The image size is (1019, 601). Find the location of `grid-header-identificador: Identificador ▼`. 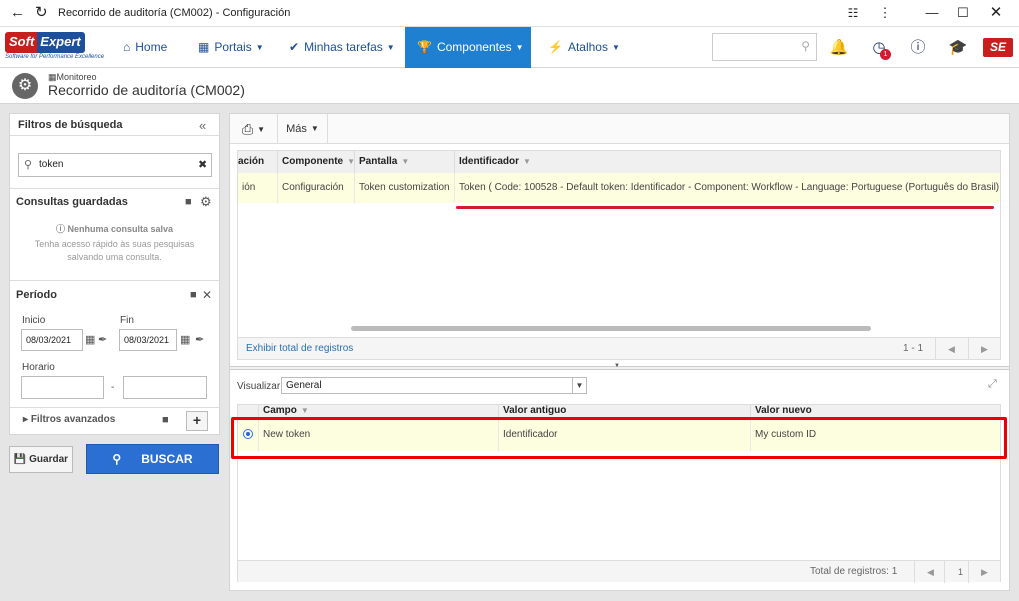

grid-header-identificador: Identificador ▼ is located at coordinates (727, 162).